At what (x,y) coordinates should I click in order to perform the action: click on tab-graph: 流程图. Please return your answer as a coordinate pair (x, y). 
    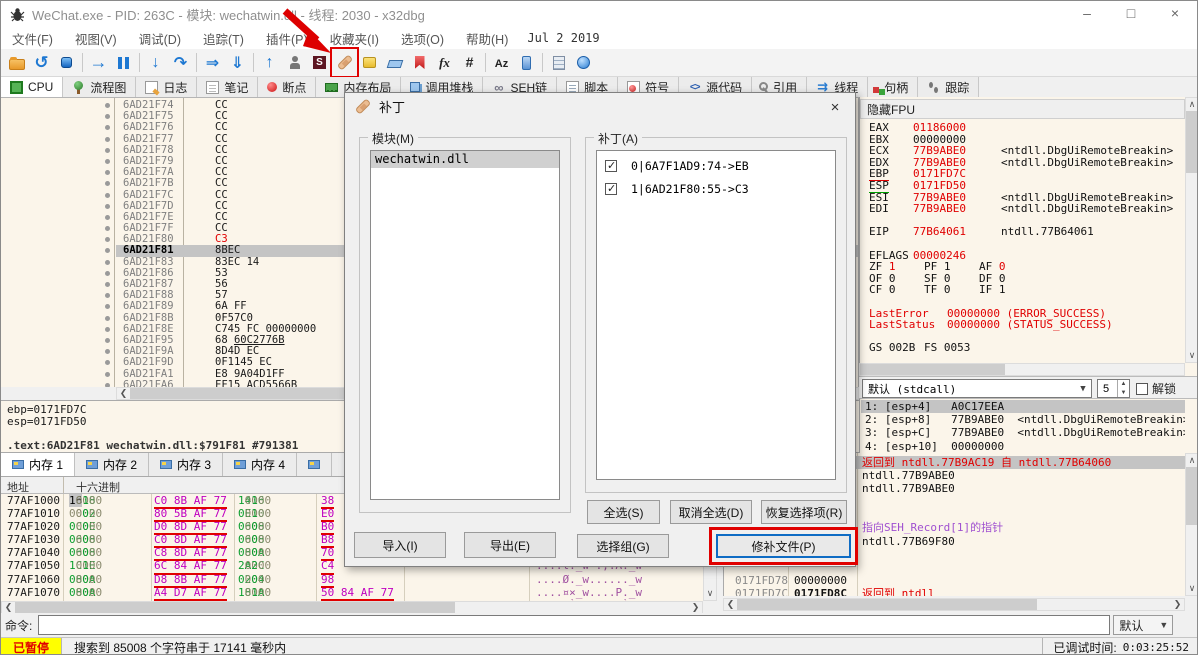
    Looking at the image, I should click on (100, 87).